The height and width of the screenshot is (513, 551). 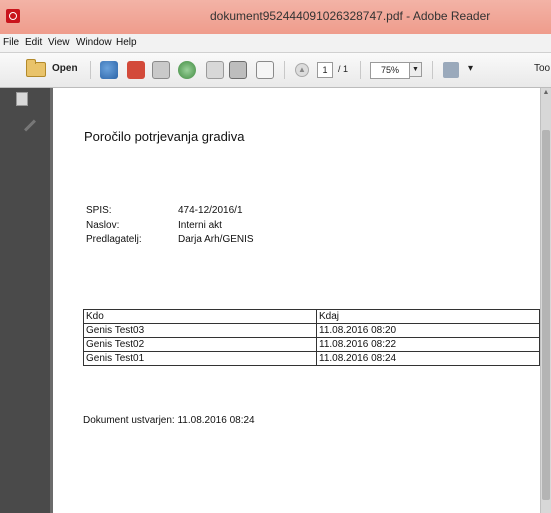 What do you see at coordinates (114, 239) in the screenshot?
I see `meta-label-predlagatelj: Predlagatelj:` at bounding box center [114, 239].